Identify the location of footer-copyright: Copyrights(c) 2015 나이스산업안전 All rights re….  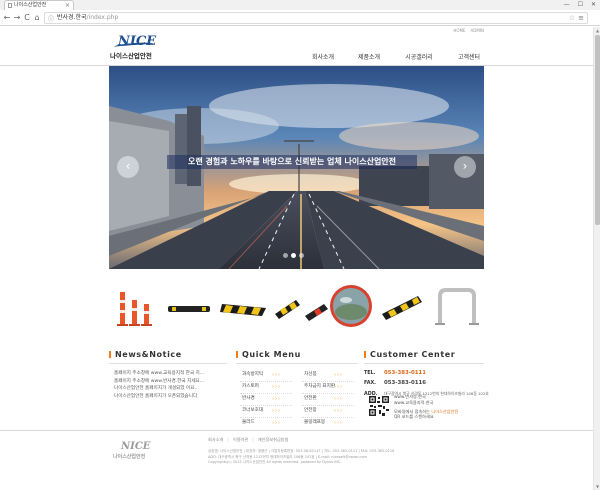
(275, 462).